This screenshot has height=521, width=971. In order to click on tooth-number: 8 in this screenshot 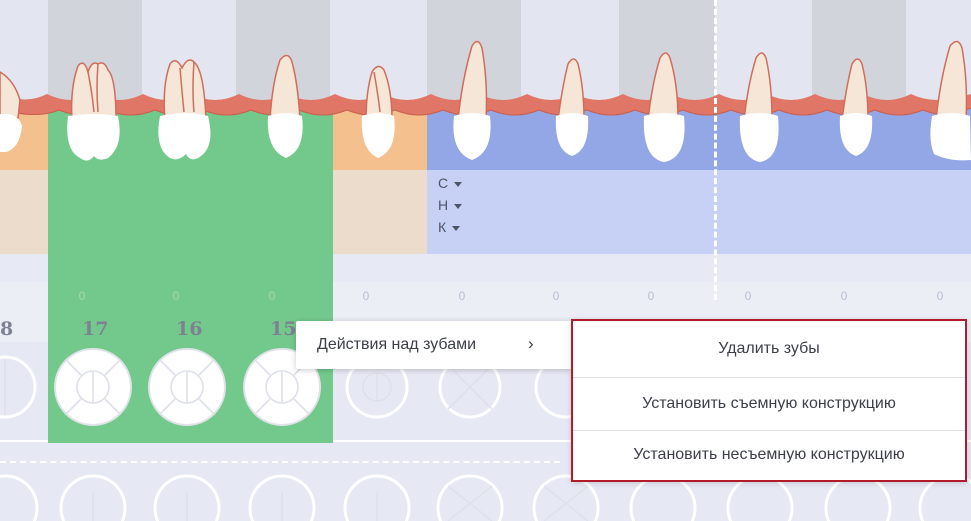, I will do `click(7, 329)`.